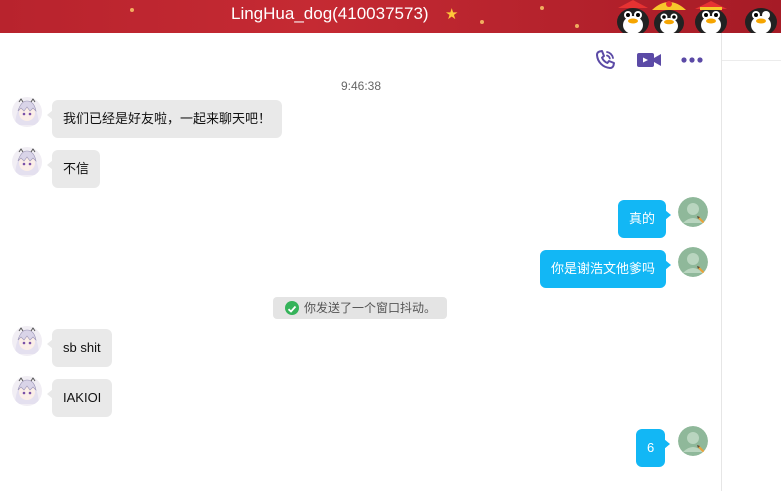 The width and height of the screenshot is (781, 491). I want to click on system-notice: 你发送了一个窗口抖动。, so click(360, 308).